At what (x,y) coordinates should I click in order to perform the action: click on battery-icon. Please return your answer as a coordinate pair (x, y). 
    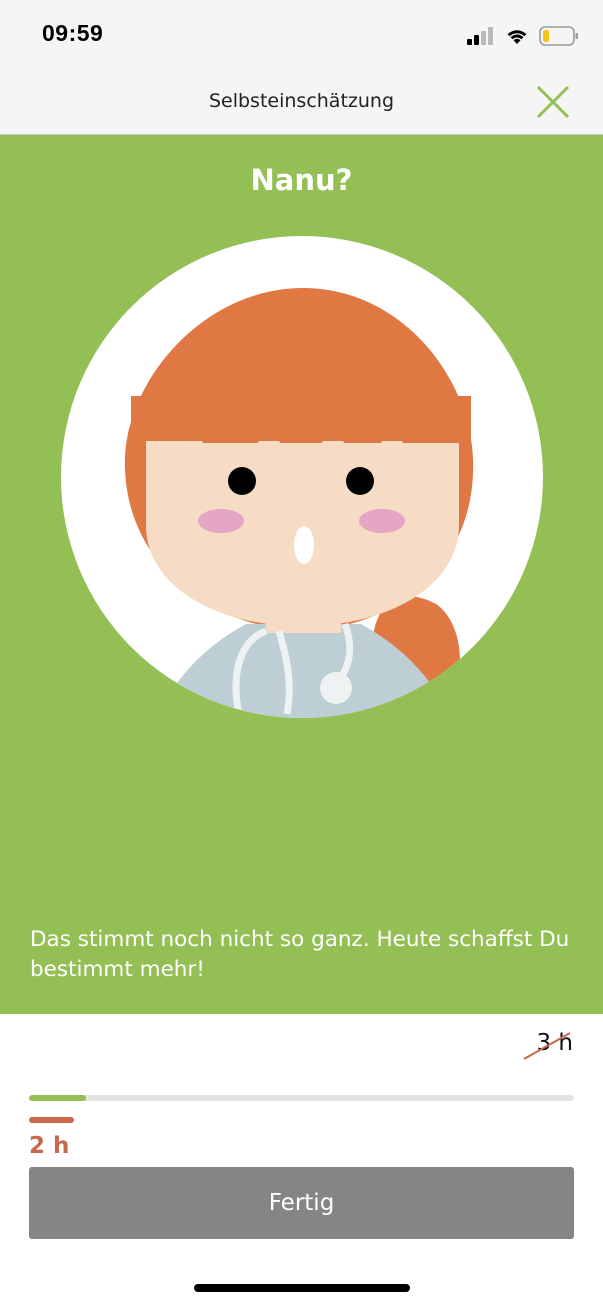
    Looking at the image, I should click on (558, 36).